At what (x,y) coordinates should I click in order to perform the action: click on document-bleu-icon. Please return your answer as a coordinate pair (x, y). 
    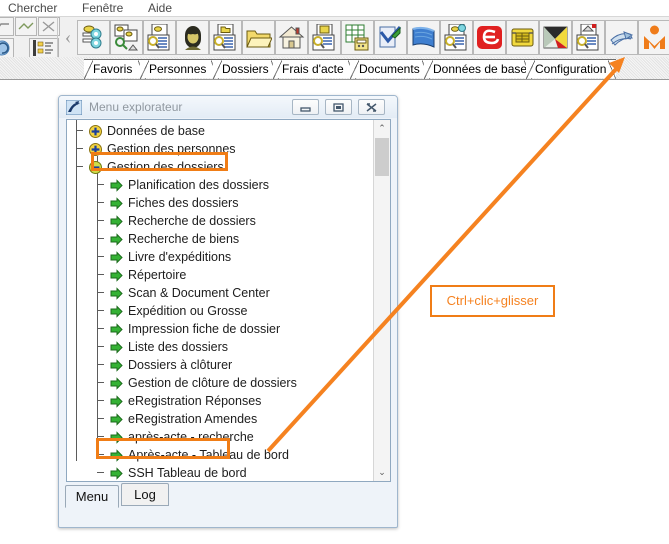
    Looking at the image, I should click on (456, 37).